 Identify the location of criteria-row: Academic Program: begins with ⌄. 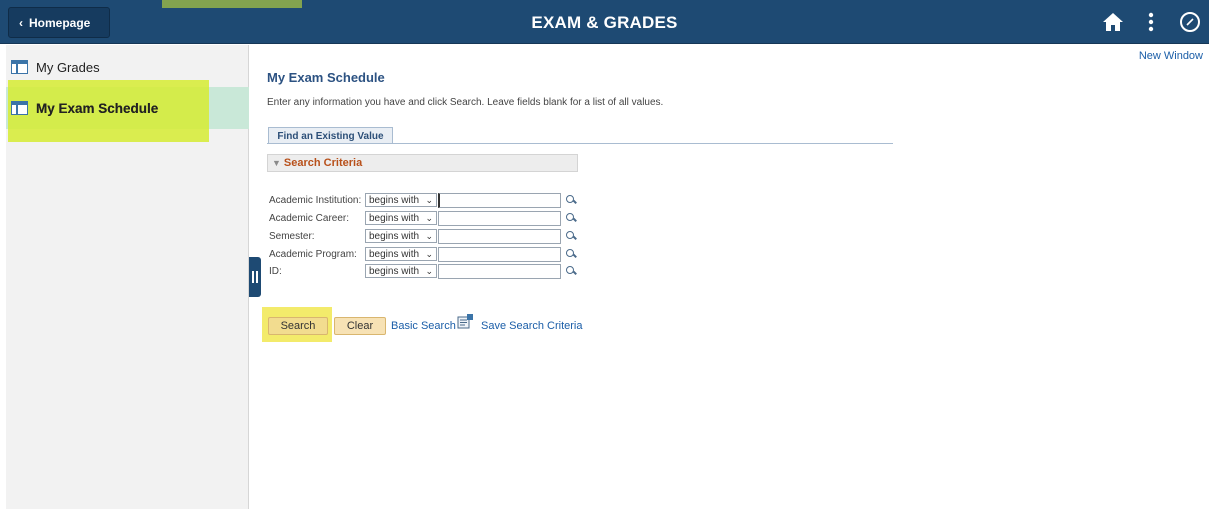
(423, 254).